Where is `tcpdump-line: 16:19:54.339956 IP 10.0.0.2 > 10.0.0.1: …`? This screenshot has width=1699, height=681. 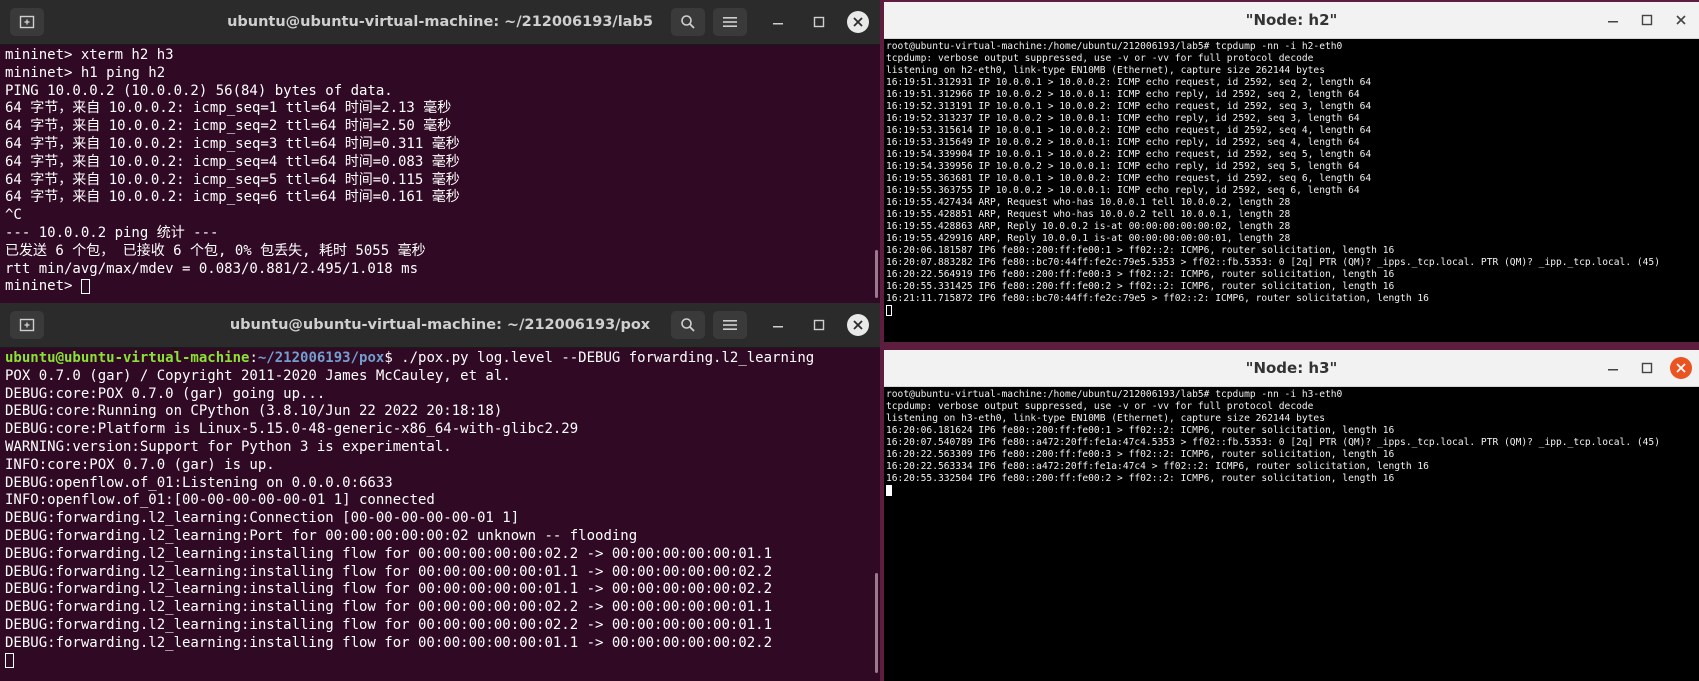 tcpdump-line: 16:19:54.339956 IP 10.0.0.2 > 10.0.0.1: … is located at coordinates (1123, 166).